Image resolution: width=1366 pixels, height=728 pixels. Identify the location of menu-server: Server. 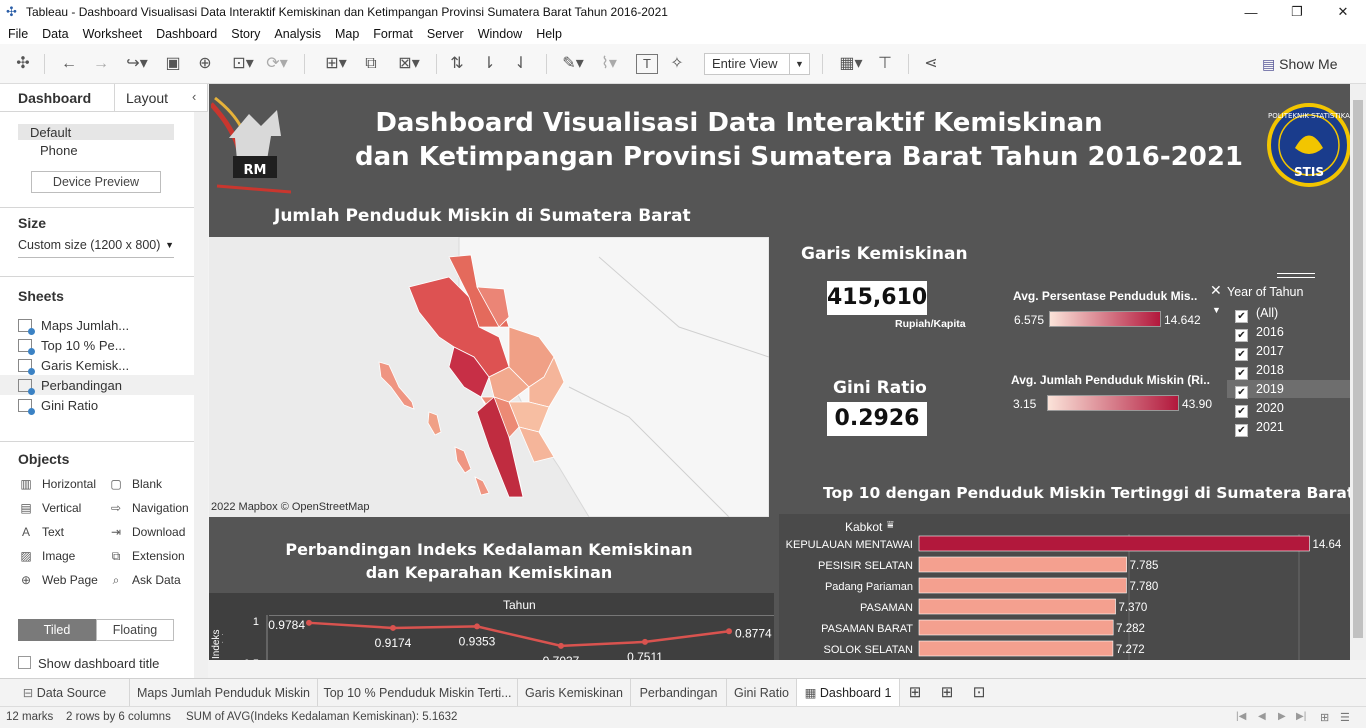
(445, 34).